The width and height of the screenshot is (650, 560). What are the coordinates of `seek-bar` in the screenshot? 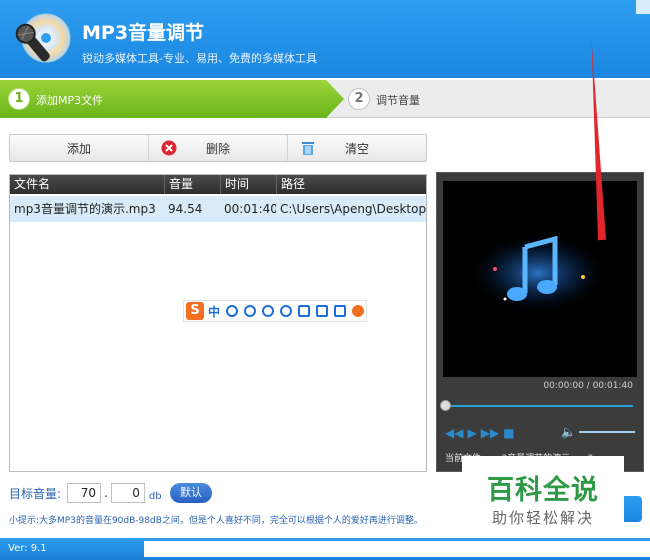 It's located at (538, 406).